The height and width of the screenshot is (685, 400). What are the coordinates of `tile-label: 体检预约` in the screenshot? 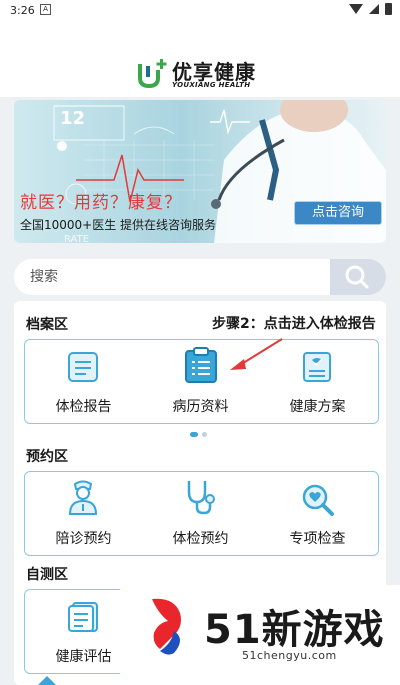 It's located at (200, 539).